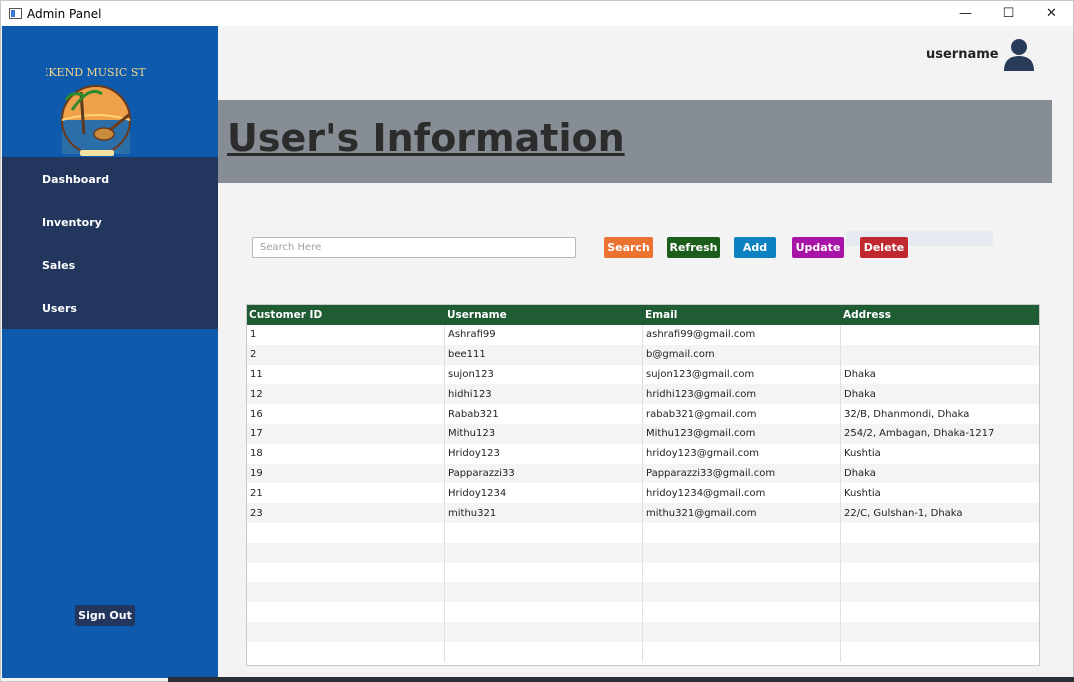 This screenshot has height=682, width=1074. What do you see at coordinates (742, 315) in the screenshot?
I see `column-header-email: Email` at bounding box center [742, 315].